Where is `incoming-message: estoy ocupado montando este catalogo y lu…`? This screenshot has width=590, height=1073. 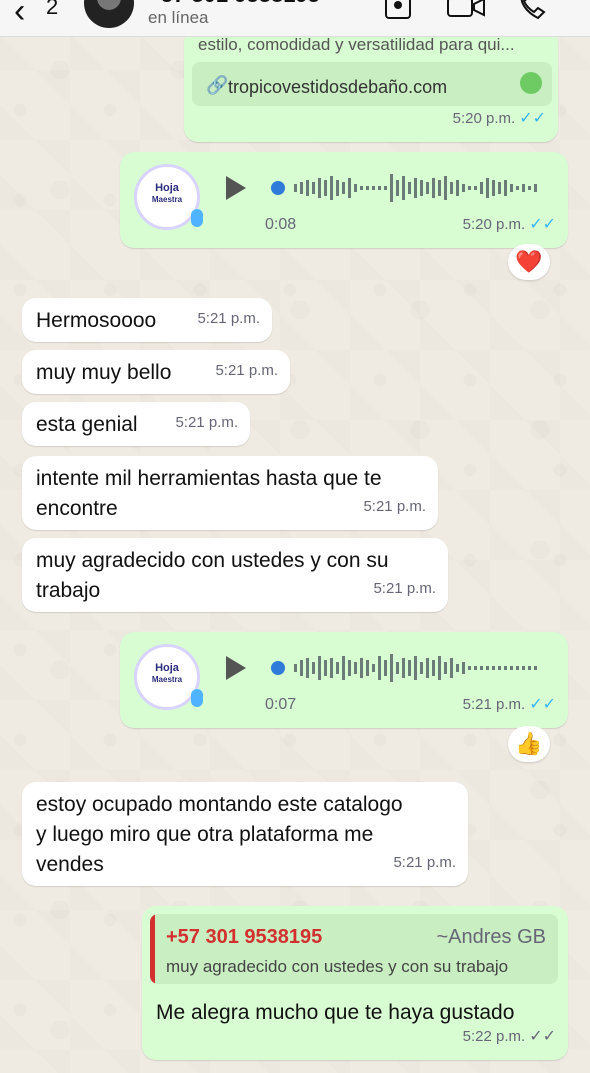
incoming-message: estoy ocupado montando este catalogo y lu… is located at coordinates (245, 834).